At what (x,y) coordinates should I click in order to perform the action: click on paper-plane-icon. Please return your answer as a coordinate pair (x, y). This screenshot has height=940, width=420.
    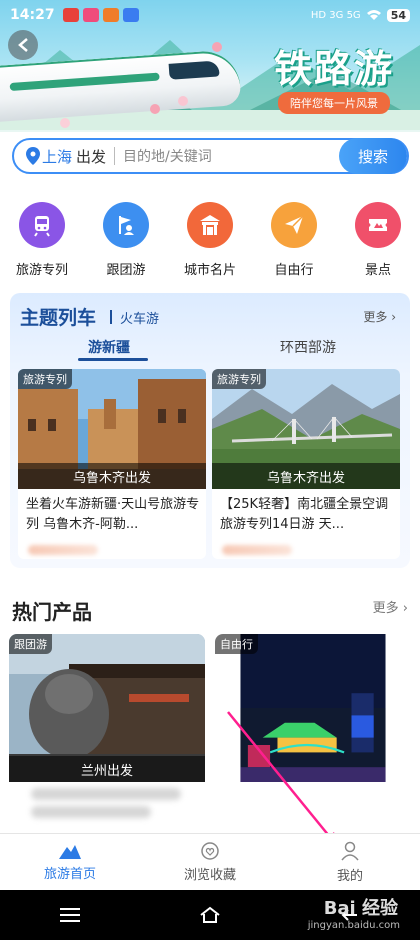
    Looking at the image, I should click on (294, 225).